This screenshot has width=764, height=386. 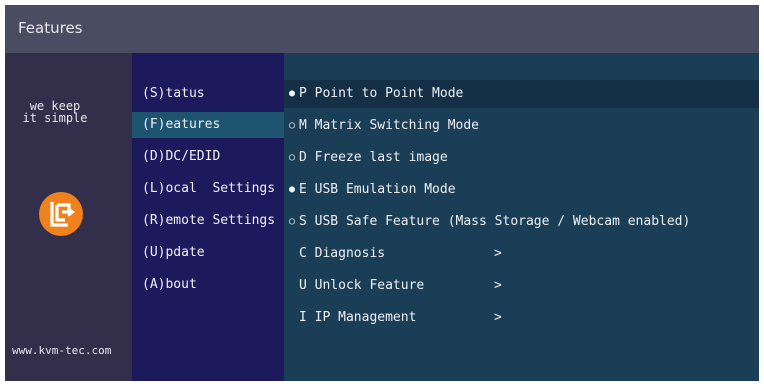 I want to click on feature-label: D Freeze last image, so click(x=373, y=157).